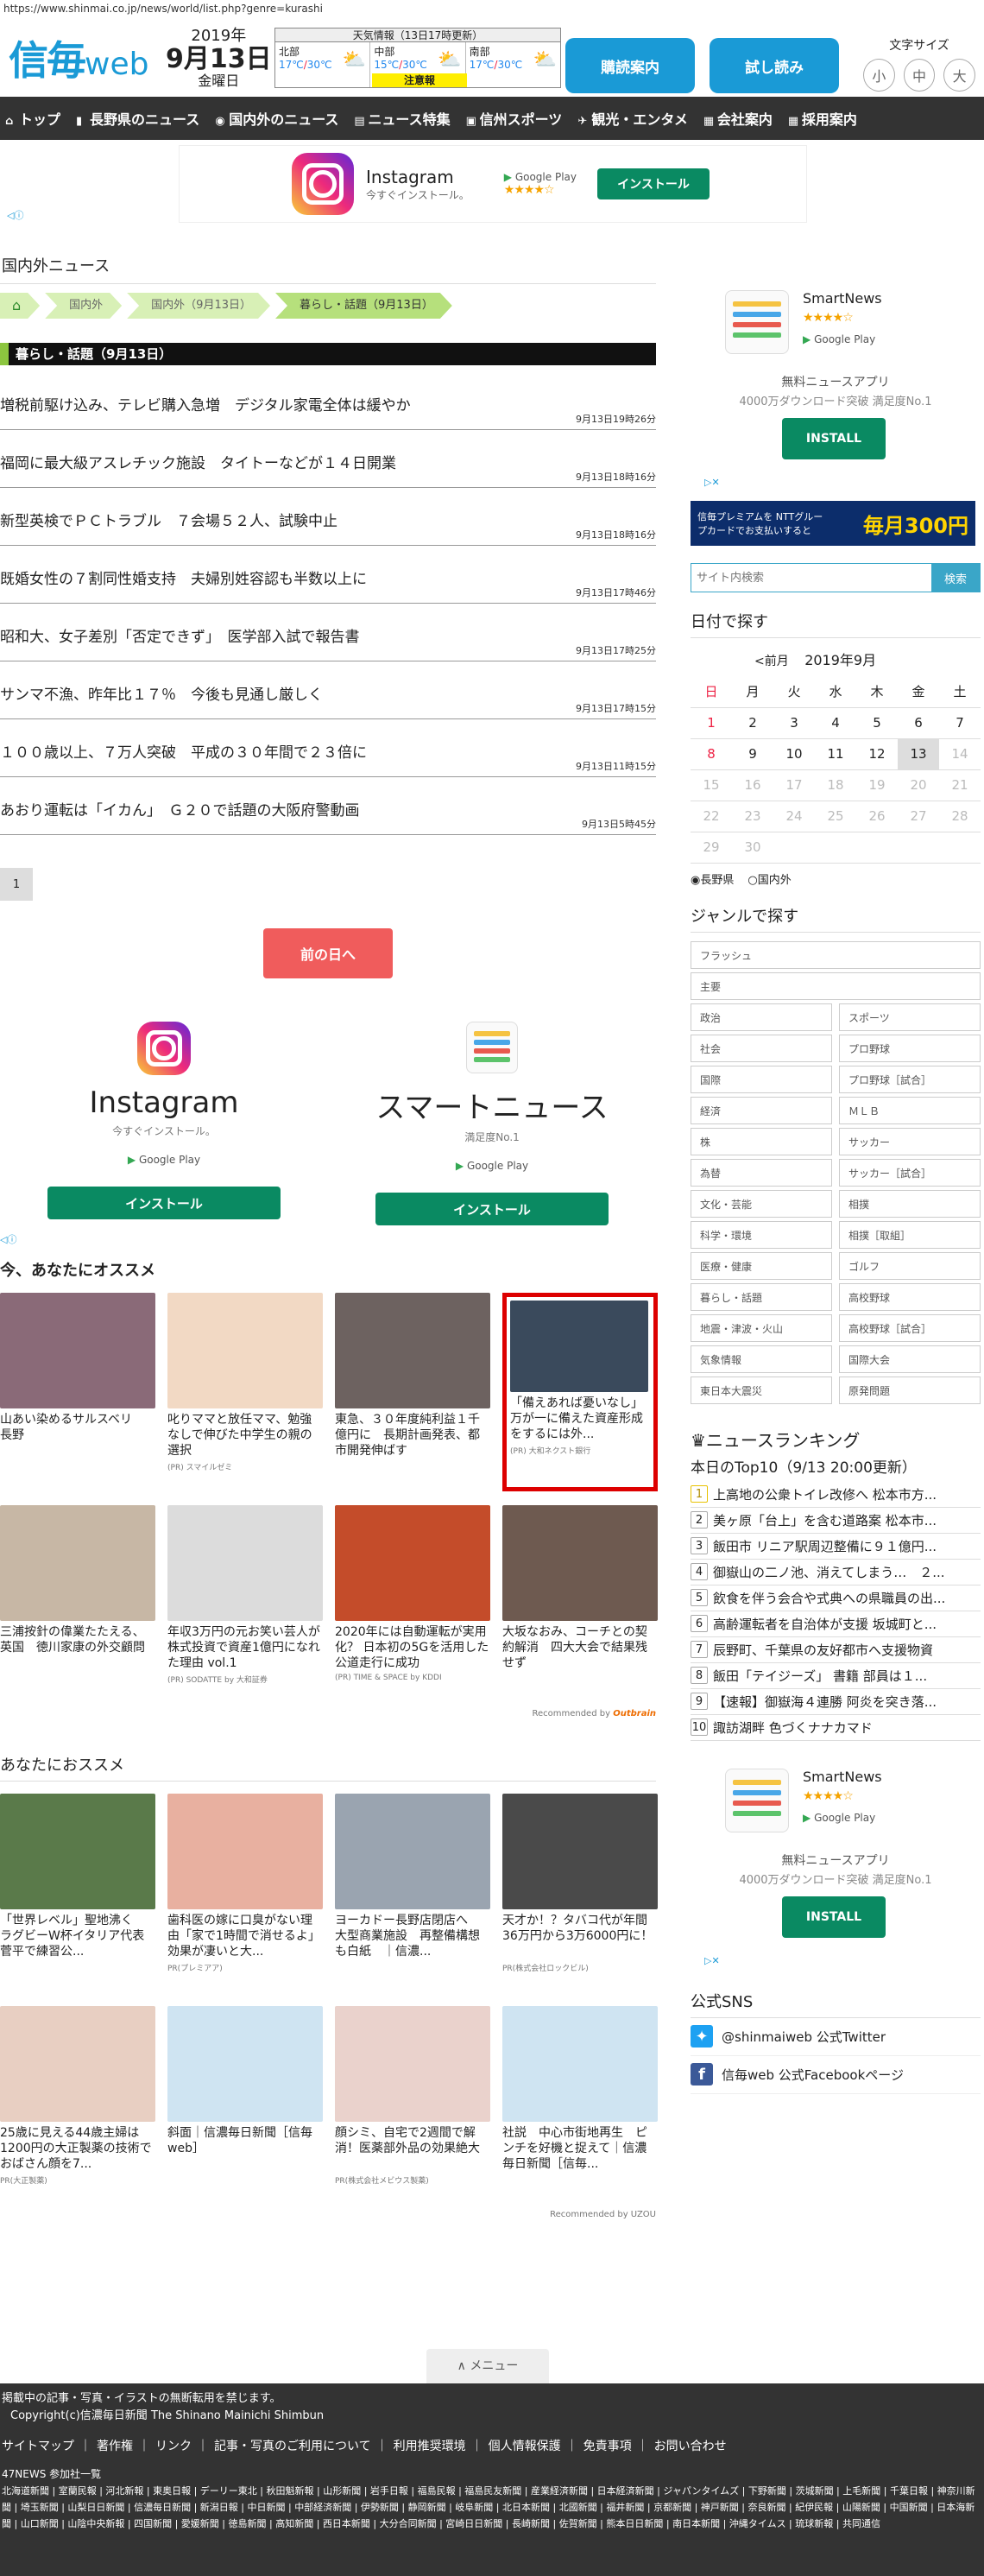 The image size is (984, 2576). What do you see at coordinates (918, 723) in the screenshot?
I see `calendar-day: 6` at bounding box center [918, 723].